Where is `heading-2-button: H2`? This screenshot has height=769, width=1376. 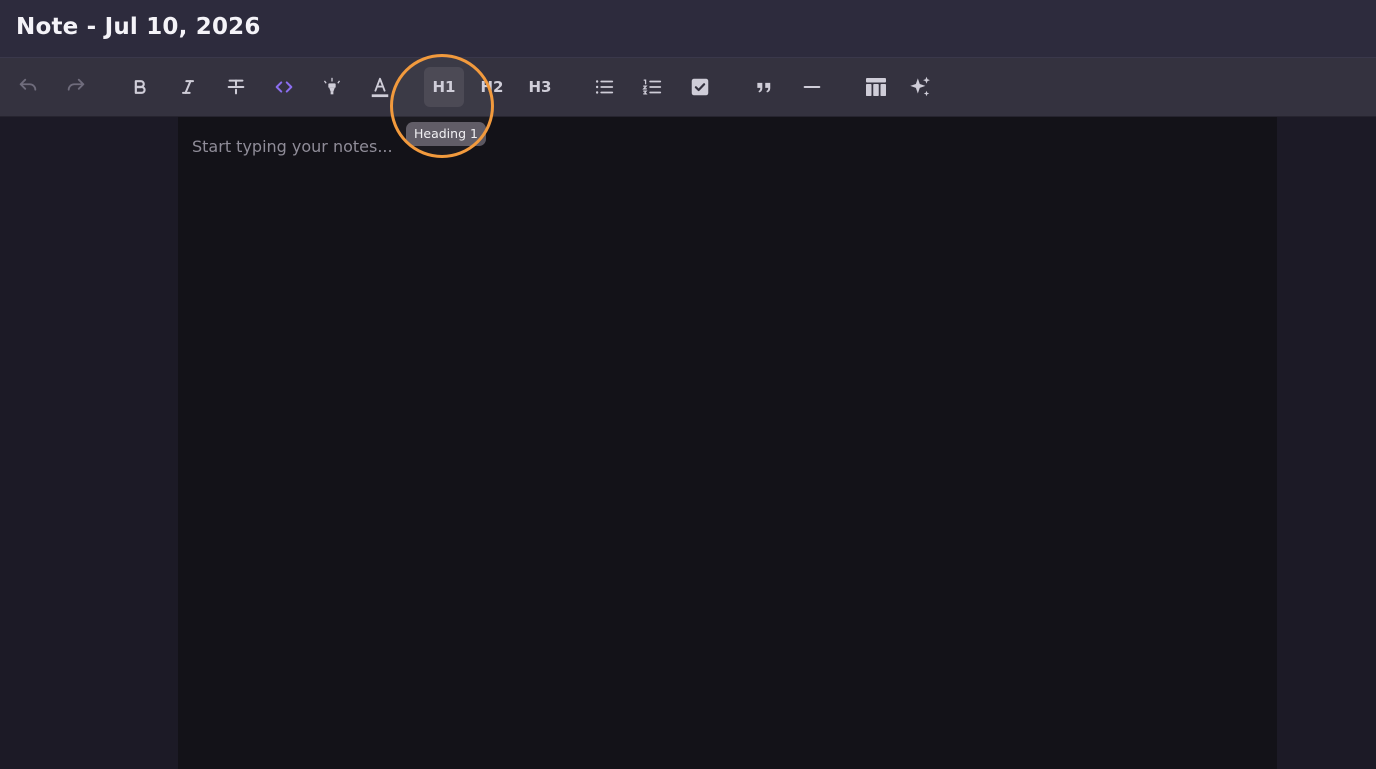 heading-2-button: H2 is located at coordinates (492, 87).